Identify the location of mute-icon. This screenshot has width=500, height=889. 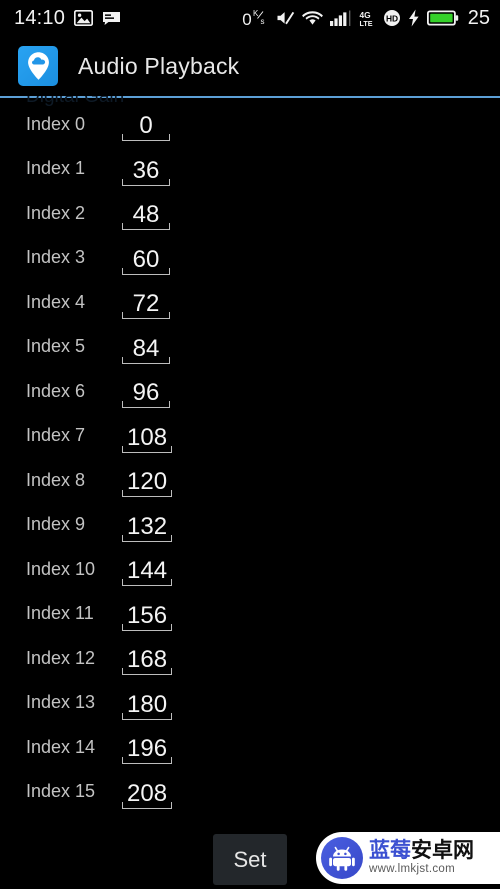
(285, 18).